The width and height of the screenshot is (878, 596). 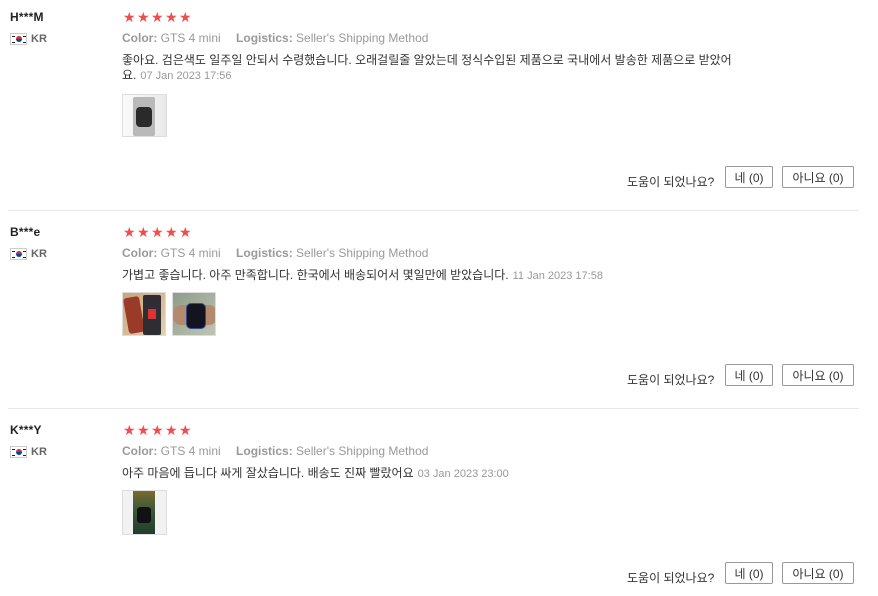 What do you see at coordinates (25, 232) in the screenshot?
I see `reviewer-name: B***e` at bounding box center [25, 232].